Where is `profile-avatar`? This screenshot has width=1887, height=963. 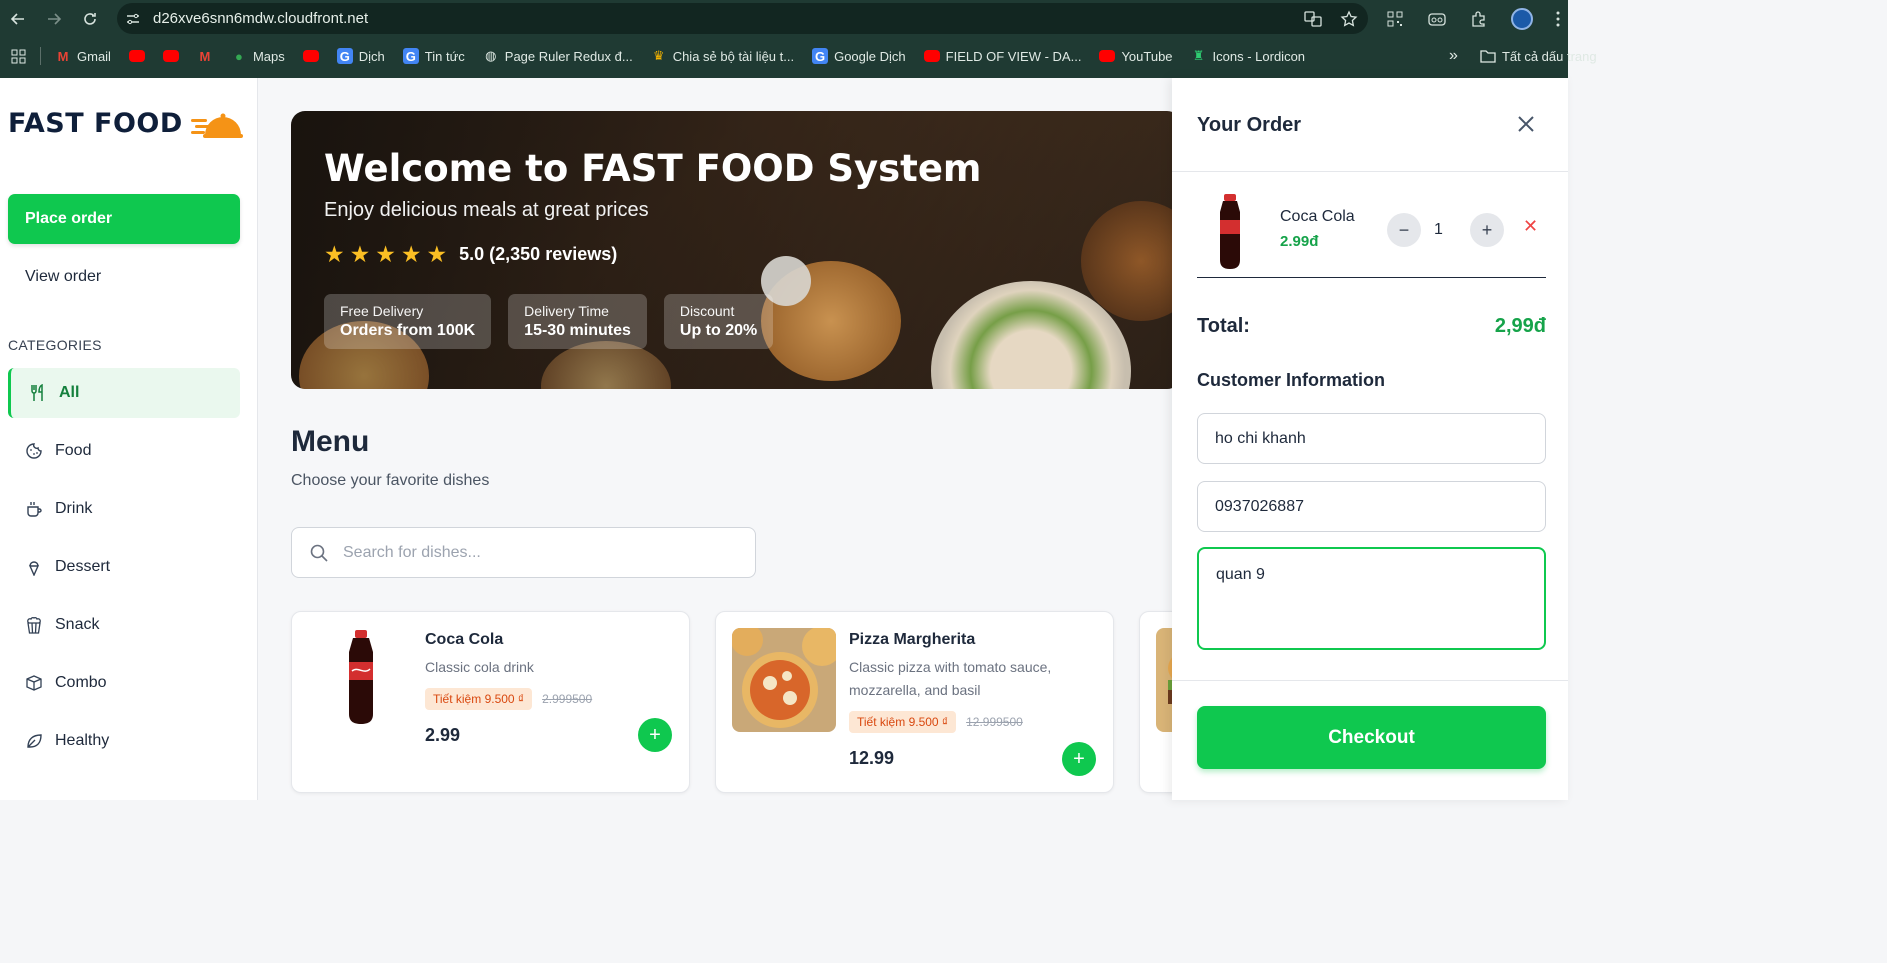 profile-avatar is located at coordinates (1522, 19).